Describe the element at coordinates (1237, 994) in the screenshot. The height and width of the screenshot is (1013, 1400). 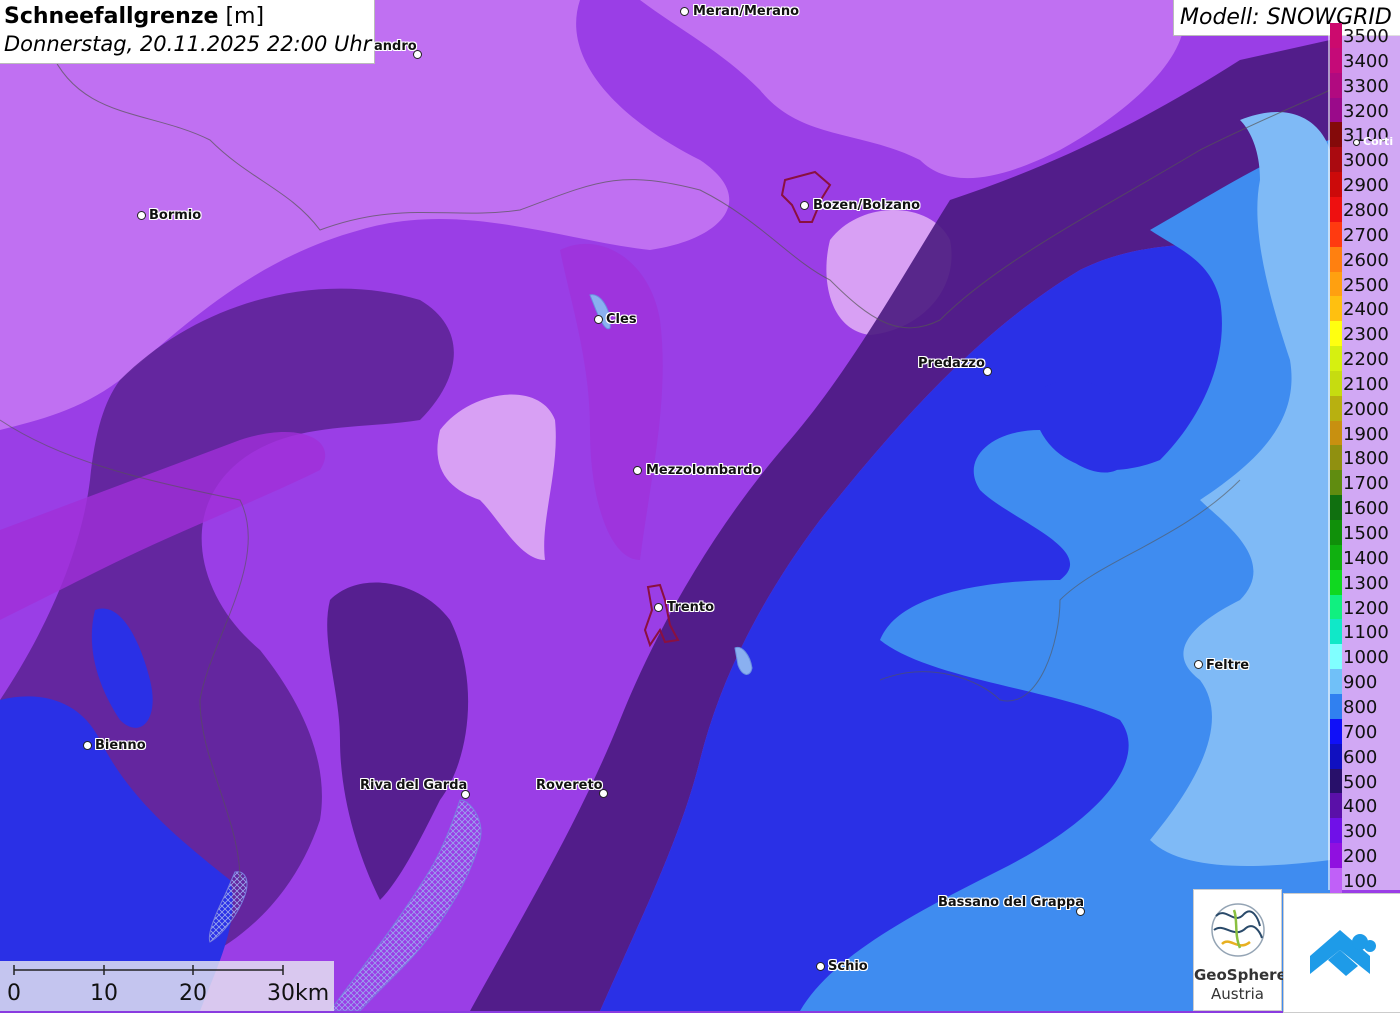
I see `logo-text-austria: Austria` at that location.